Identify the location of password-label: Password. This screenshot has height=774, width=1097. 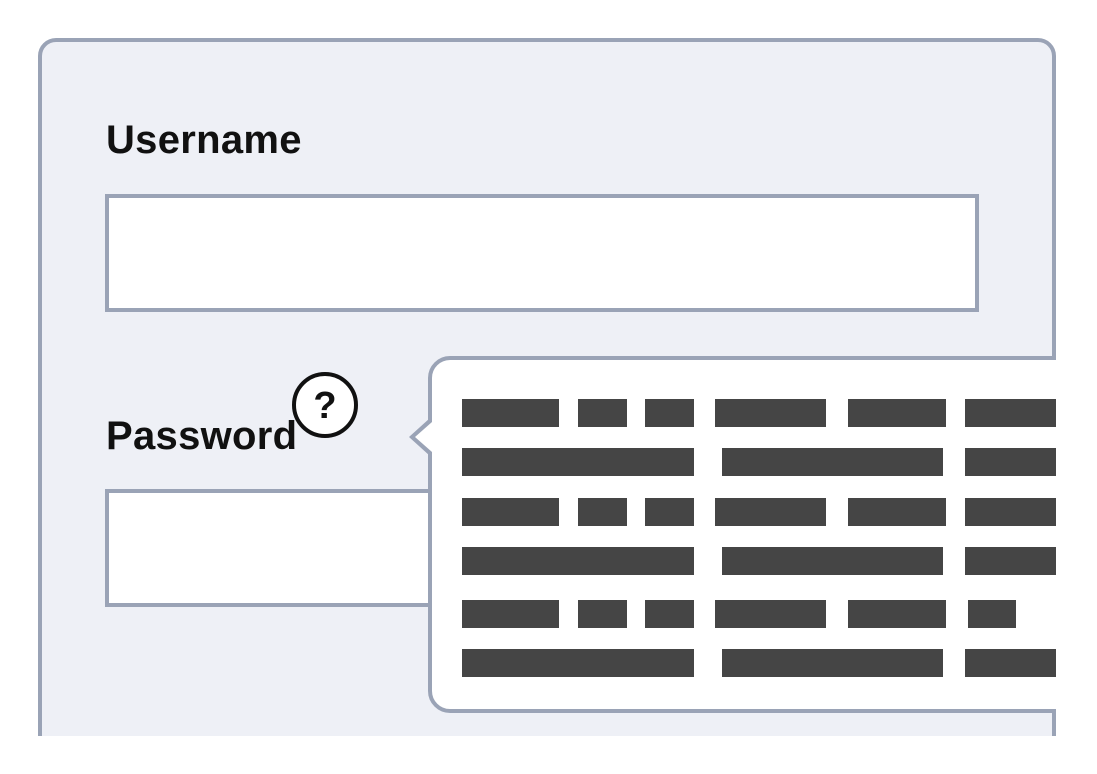
(202, 436).